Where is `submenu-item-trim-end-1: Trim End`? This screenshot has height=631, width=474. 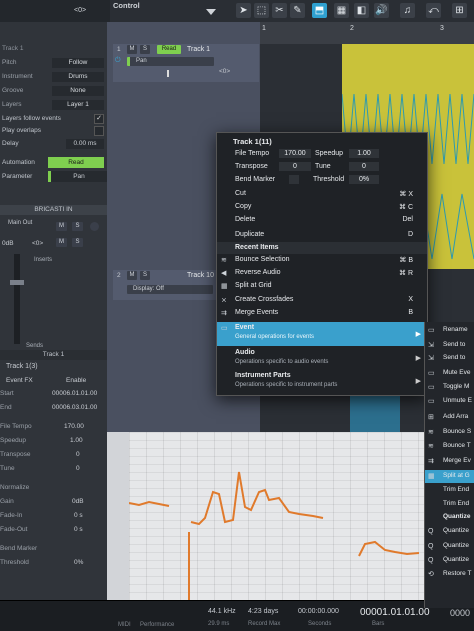 submenu-item-trim-end-1: Trim End is located at coordinates (449, 490).